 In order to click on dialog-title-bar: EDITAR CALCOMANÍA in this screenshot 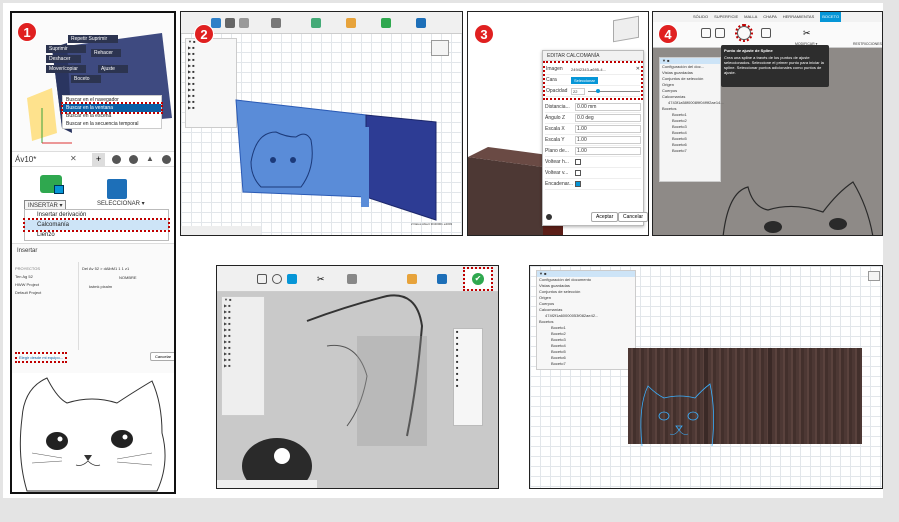, I will do `click(593, 56)`.